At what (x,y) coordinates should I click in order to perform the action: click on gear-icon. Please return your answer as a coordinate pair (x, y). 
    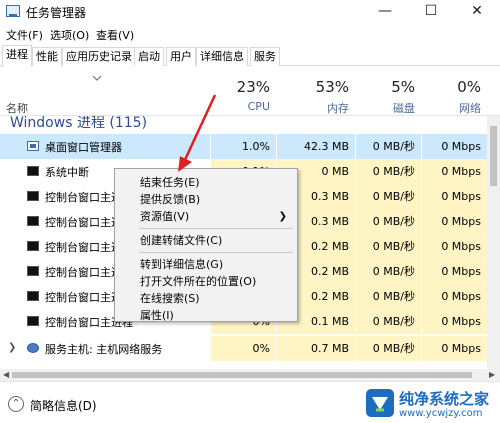
    Looking at the image, I should click on (33, 348).